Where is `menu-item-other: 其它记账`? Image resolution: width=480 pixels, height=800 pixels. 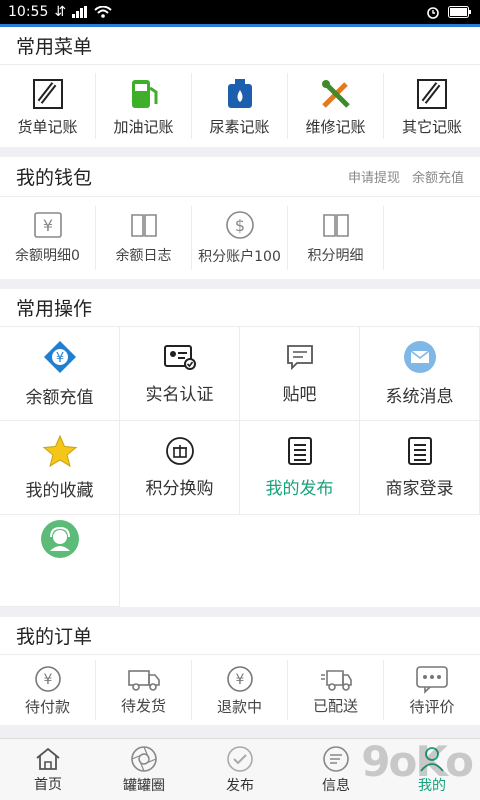
menu-item-other: 其它记账 is located at coordinates (432, 106).